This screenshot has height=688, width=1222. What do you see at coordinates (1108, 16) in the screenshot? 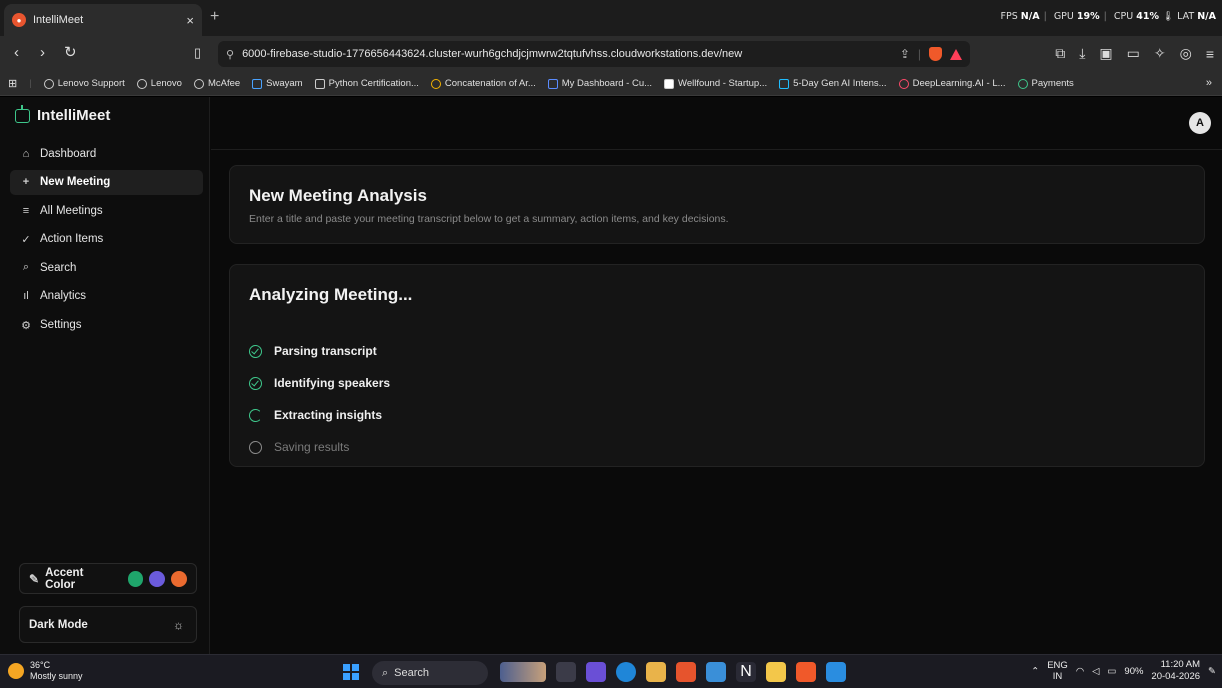
I see `performance-overlay: FPS N/A | GPU 19% | CPU 41% 🌡 LAT N/A` at bounding box center [1108, 16].